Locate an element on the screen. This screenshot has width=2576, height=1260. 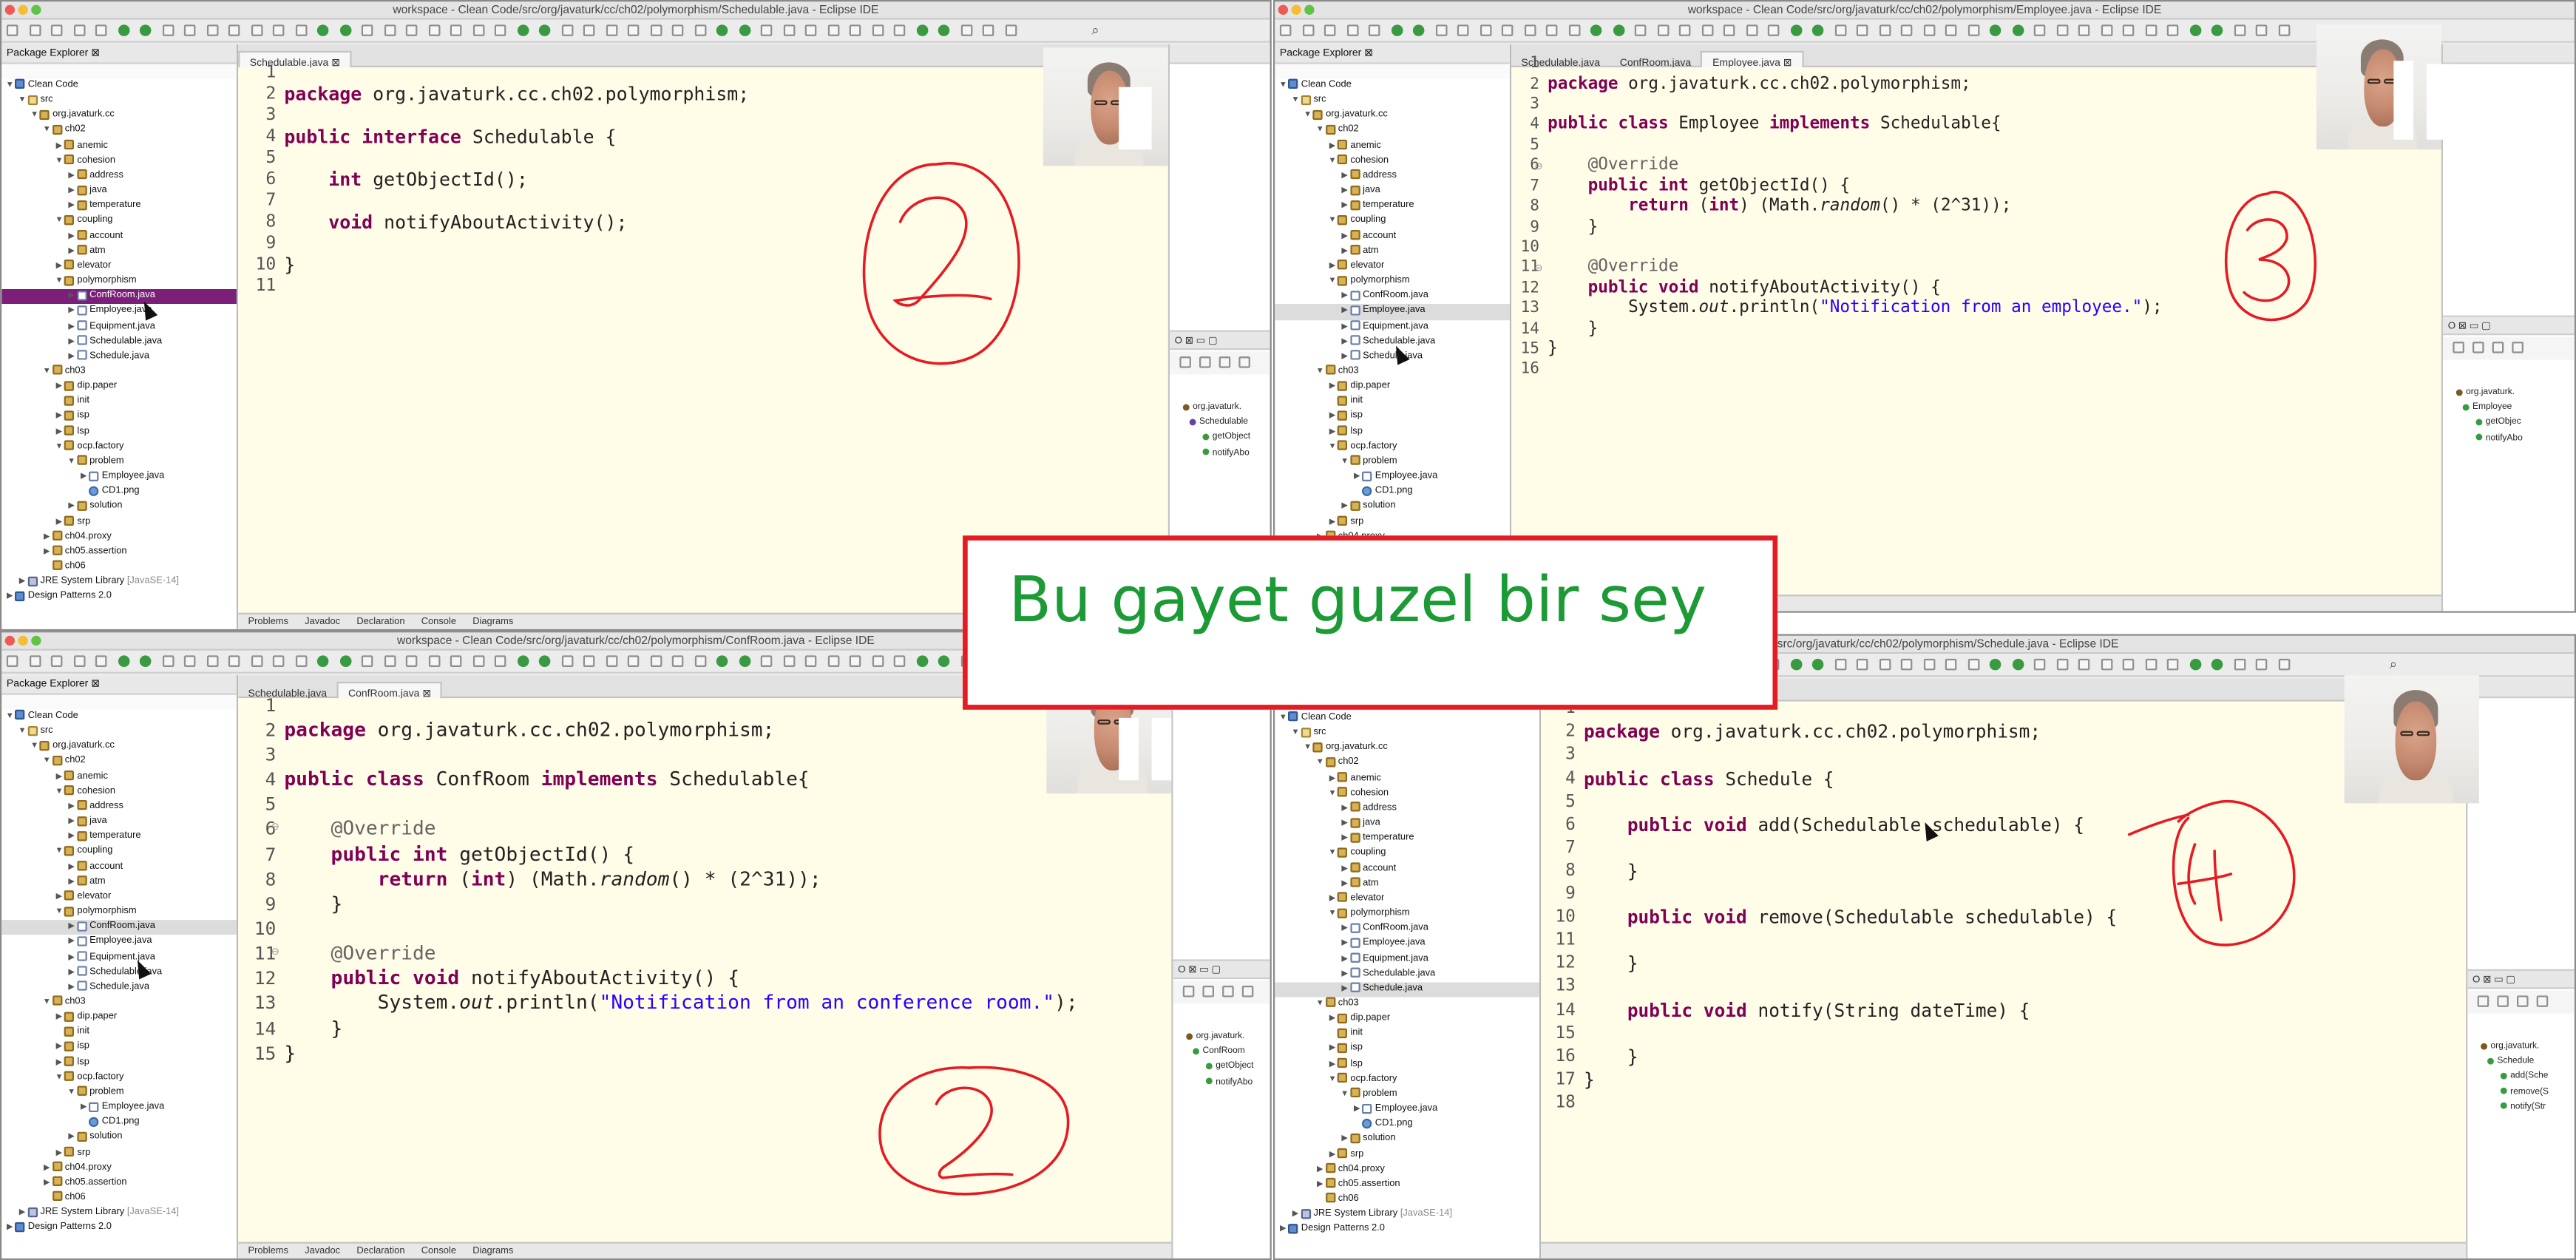
tree-node: ▶ Schedulable.java is located at coordinates (119, 973).